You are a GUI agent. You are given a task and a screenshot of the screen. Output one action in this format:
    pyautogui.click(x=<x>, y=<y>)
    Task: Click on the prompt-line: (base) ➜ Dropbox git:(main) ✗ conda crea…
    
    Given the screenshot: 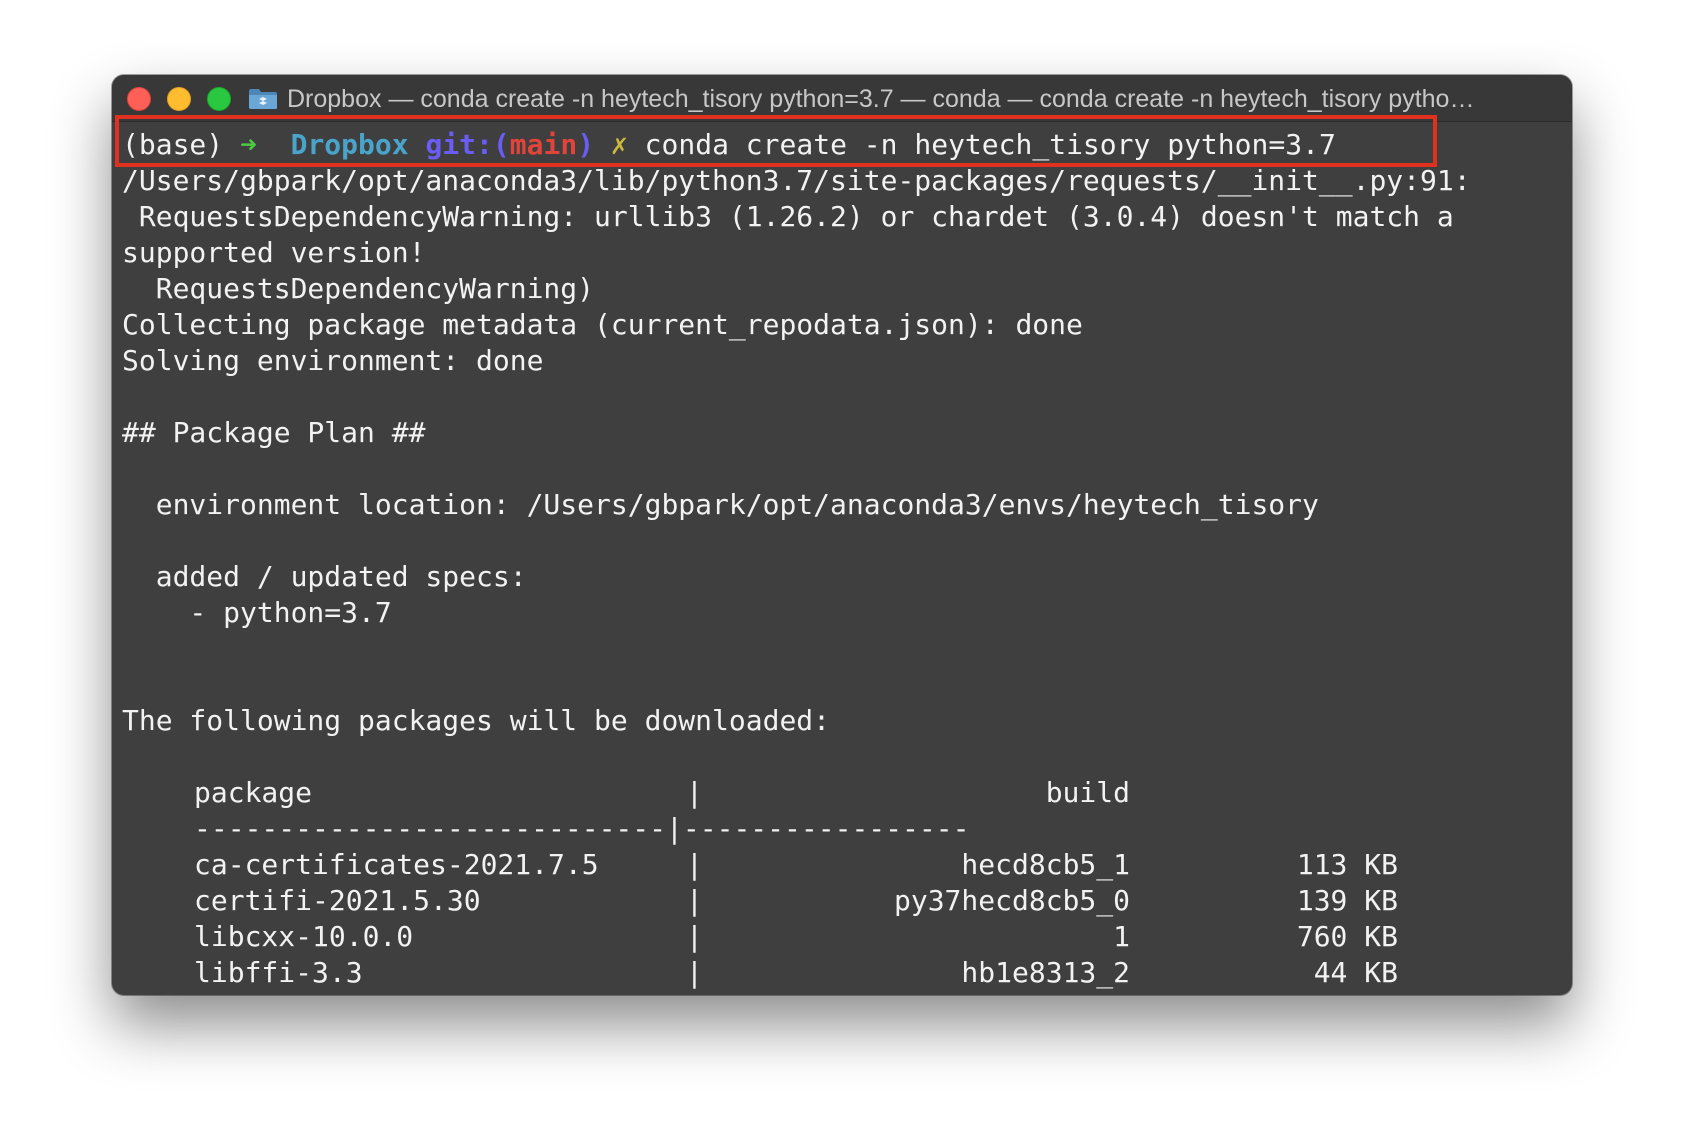 What is the action you would take?
    pyautogui.click(x=729, y=145)
    